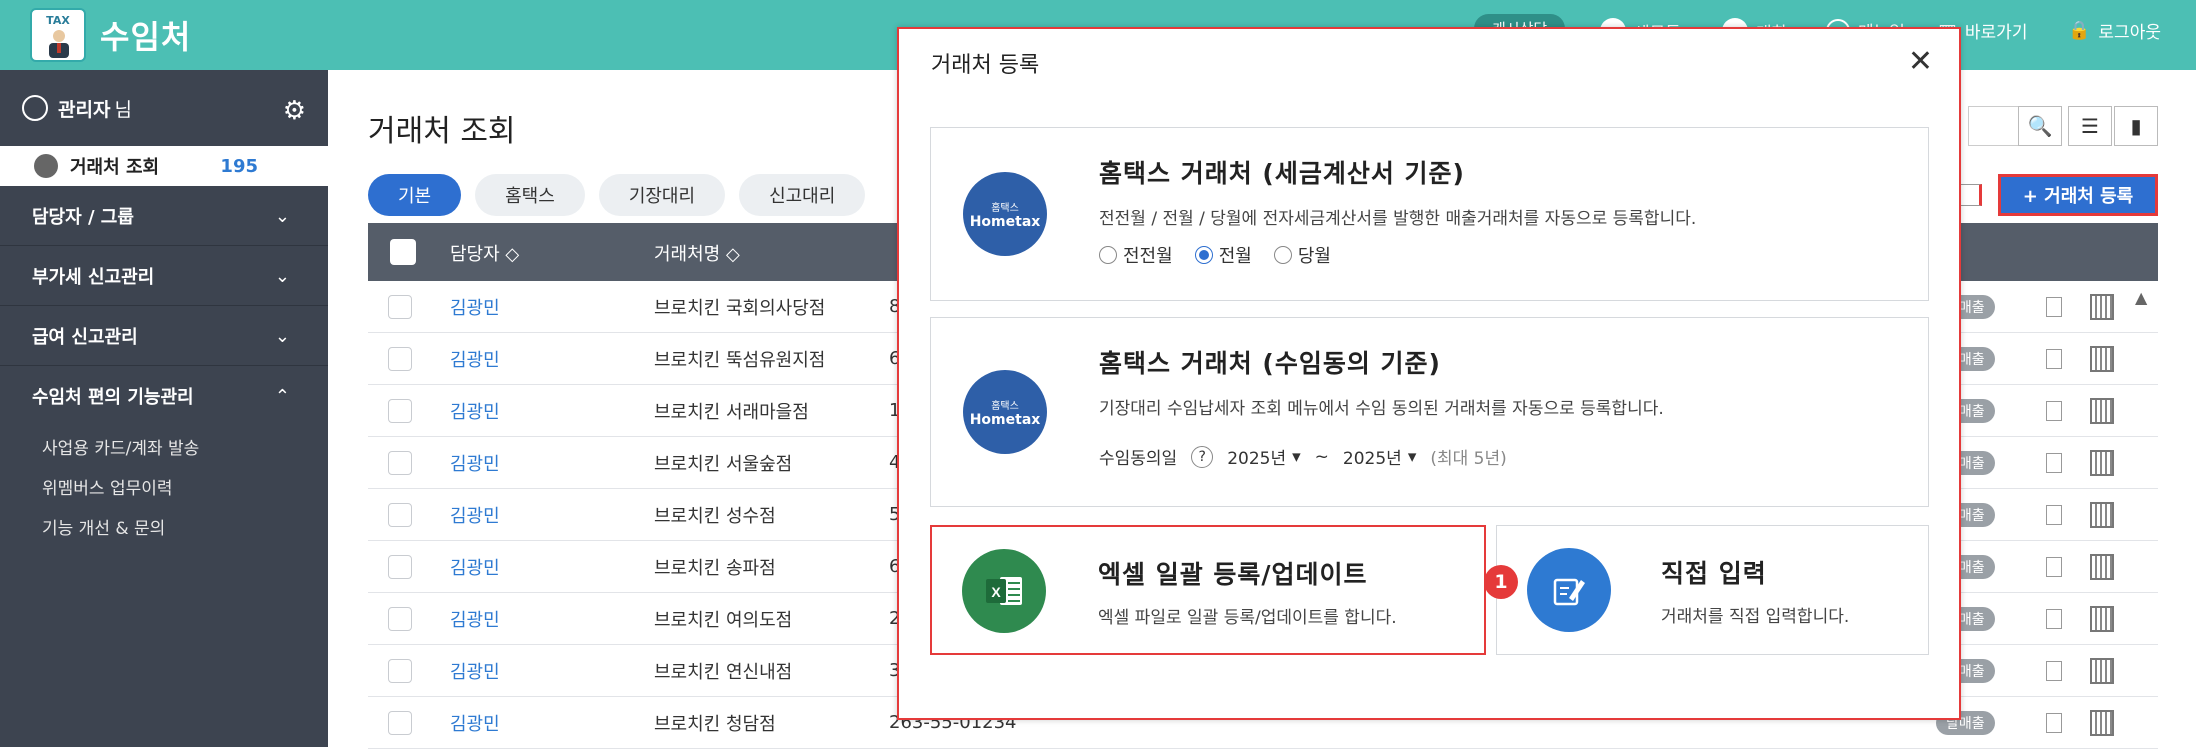 The image size is (2196, 749). Describe the element at coordinates (1005, 412) in the screenshot. I see `hometax-logo-icon: 홈택스 Hometax` at that location.